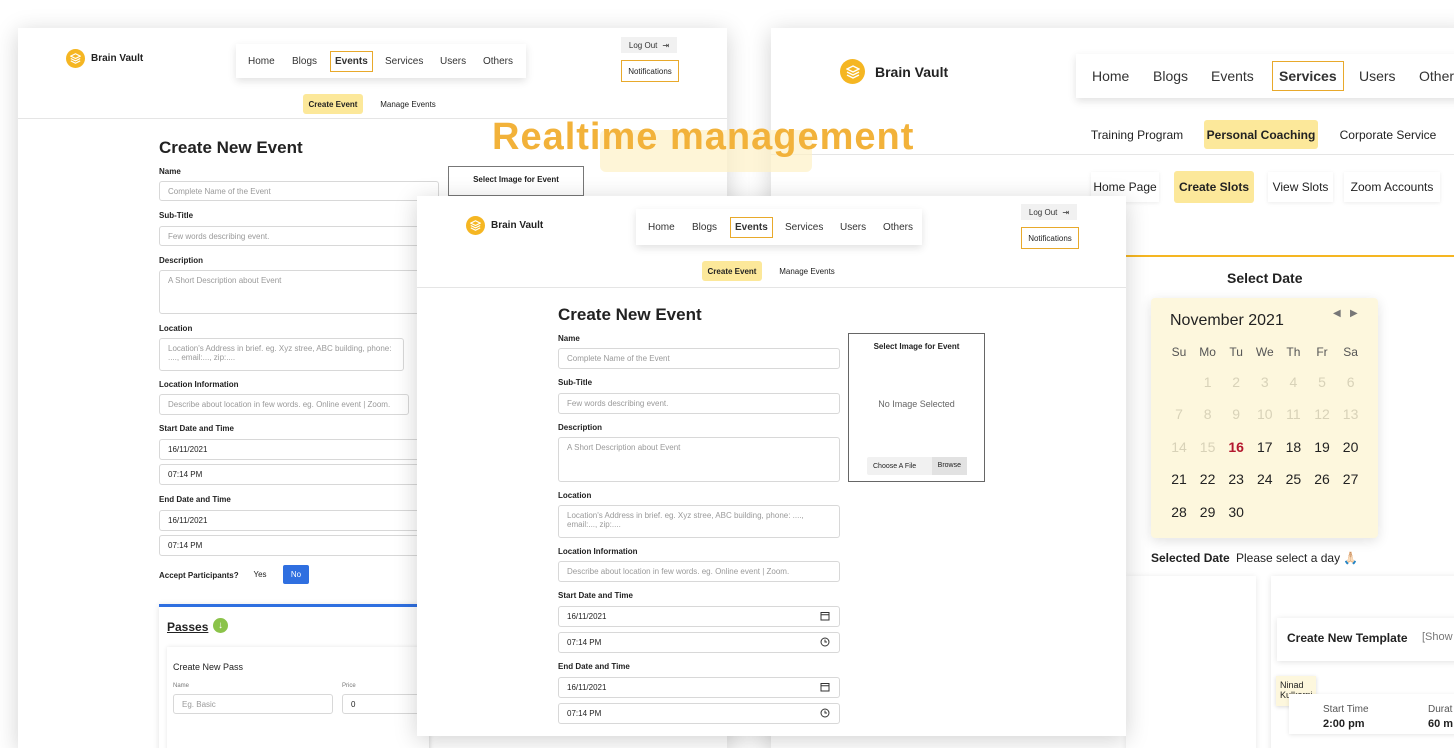 This screenshot has height=748, width=1454. What do you see at coordinates (1208, 512) in the screenshot?
I see `calendar-day: 29` at bounding box center [1208, 512].